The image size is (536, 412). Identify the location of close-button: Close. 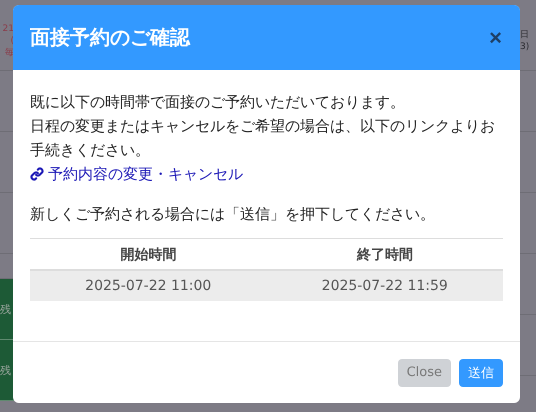
(424, 372).